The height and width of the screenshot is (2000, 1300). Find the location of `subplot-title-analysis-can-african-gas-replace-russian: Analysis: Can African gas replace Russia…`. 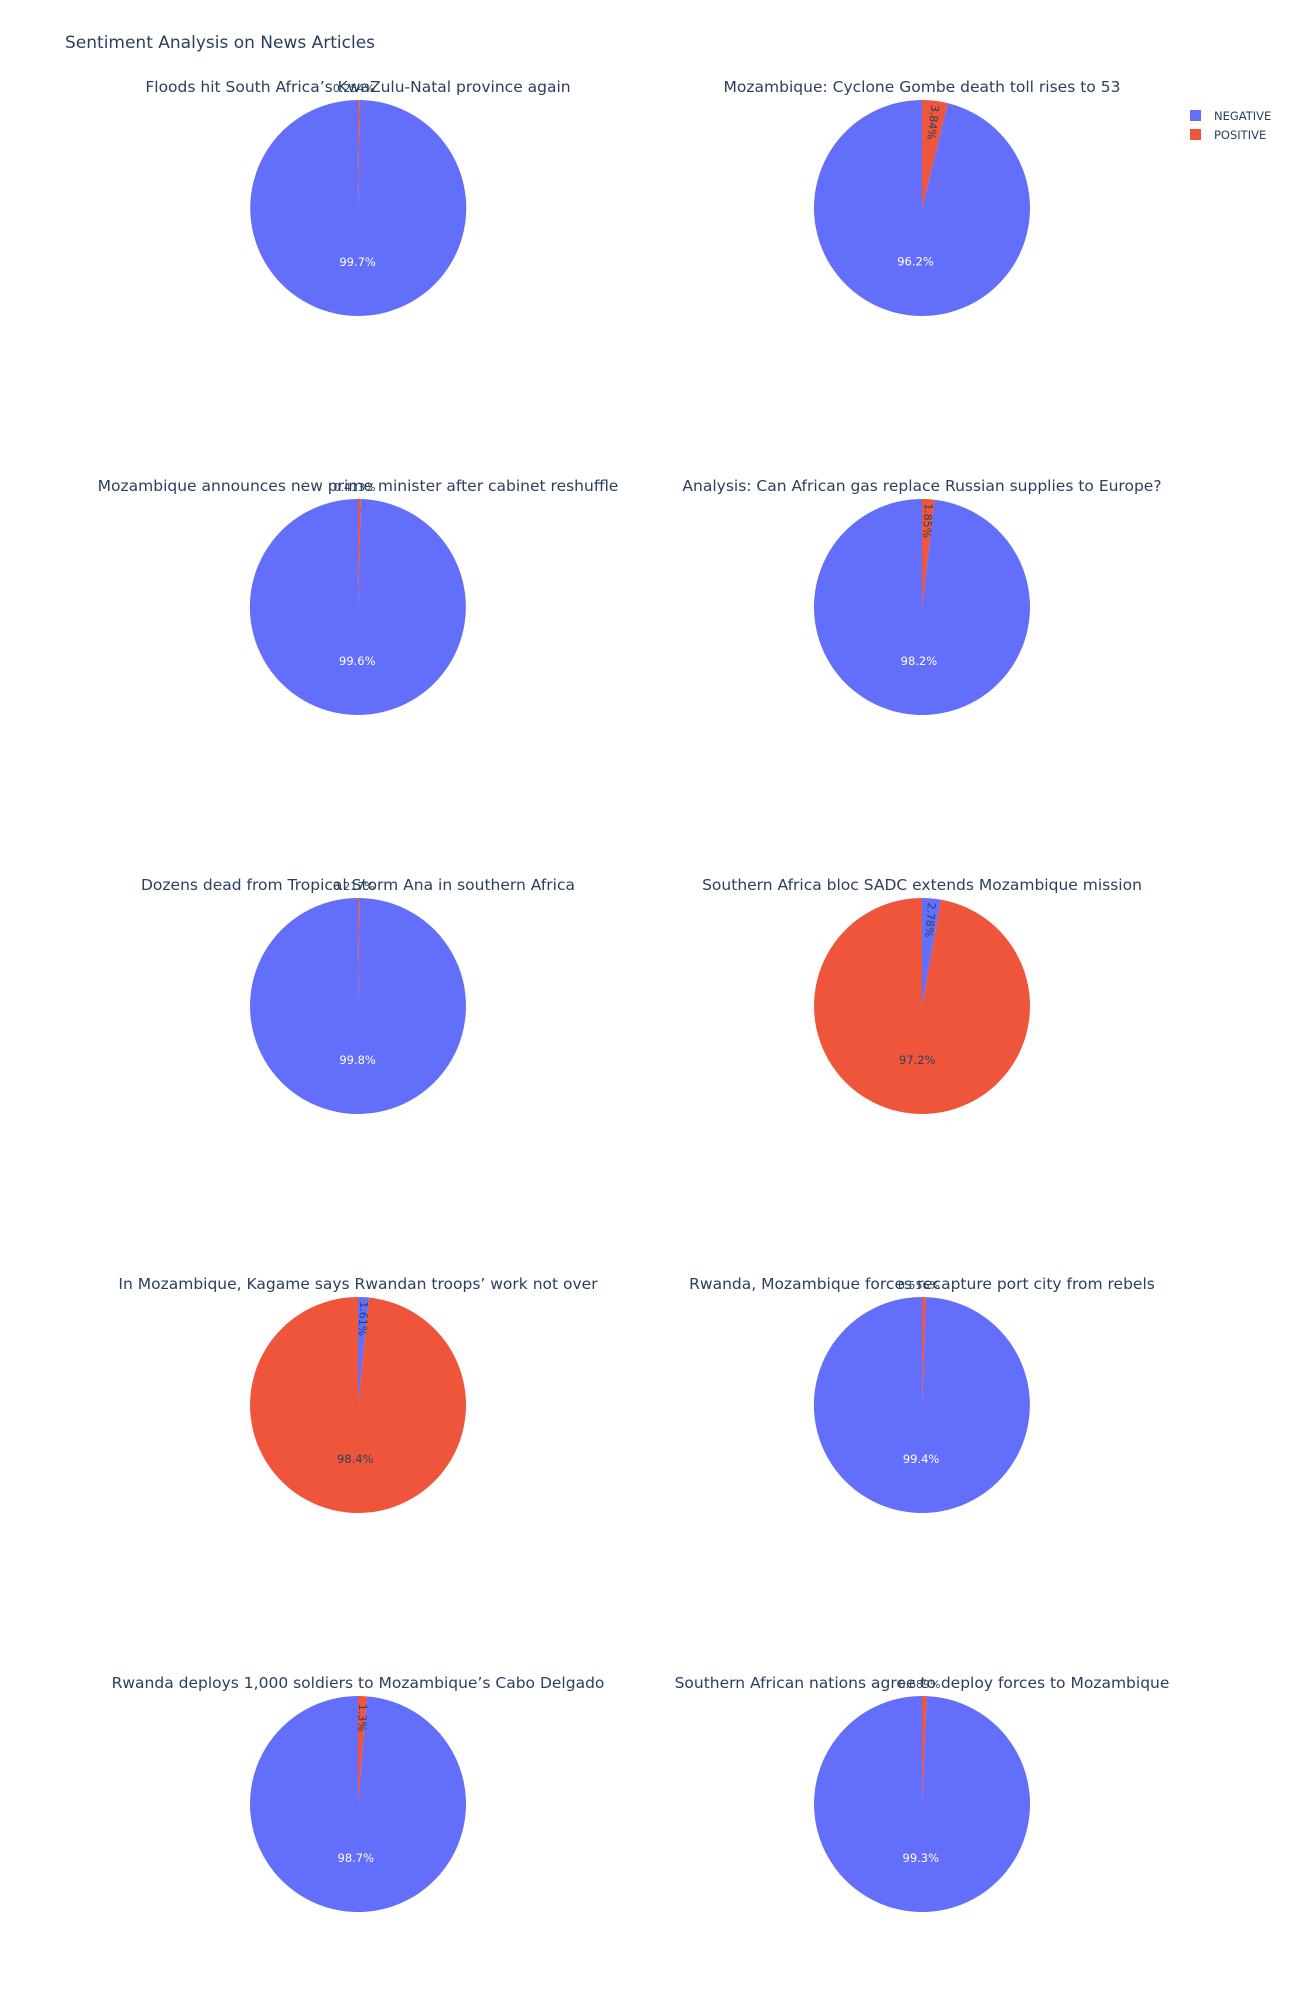

subplot-title-analysis-can-african-gas-replace-russian: Analysis: Can African gas replace Russia… is located at coordinates (921, 486).